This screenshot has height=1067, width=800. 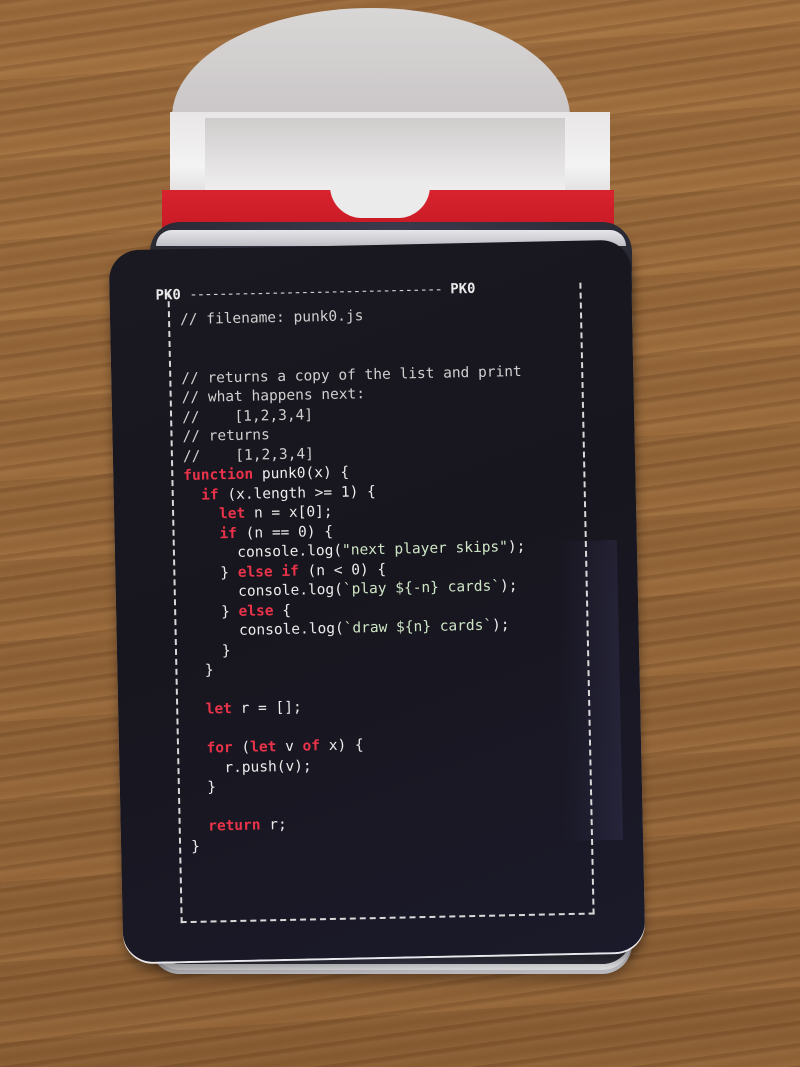 What do you see at coordinates (289, 747) in the screenshot?
I see `code-text: v` at bounding box center [289, 747].